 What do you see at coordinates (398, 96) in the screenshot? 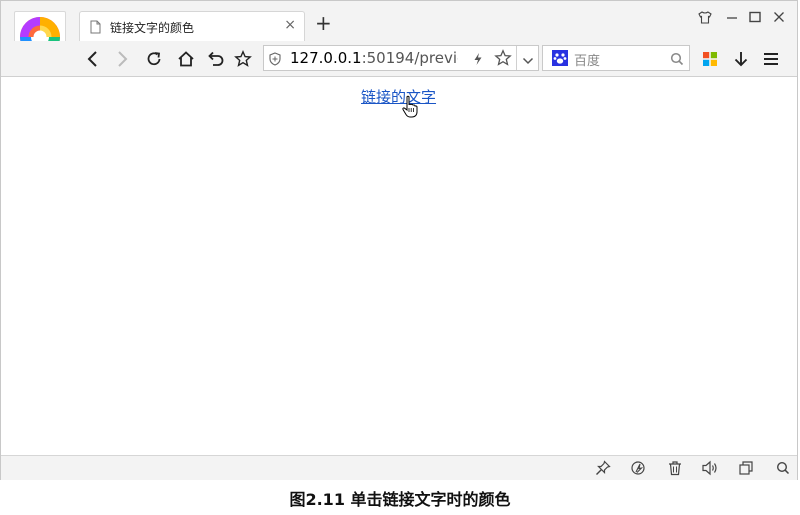
I see `page-link: 链接的文字` at bounding box center [398, 96].